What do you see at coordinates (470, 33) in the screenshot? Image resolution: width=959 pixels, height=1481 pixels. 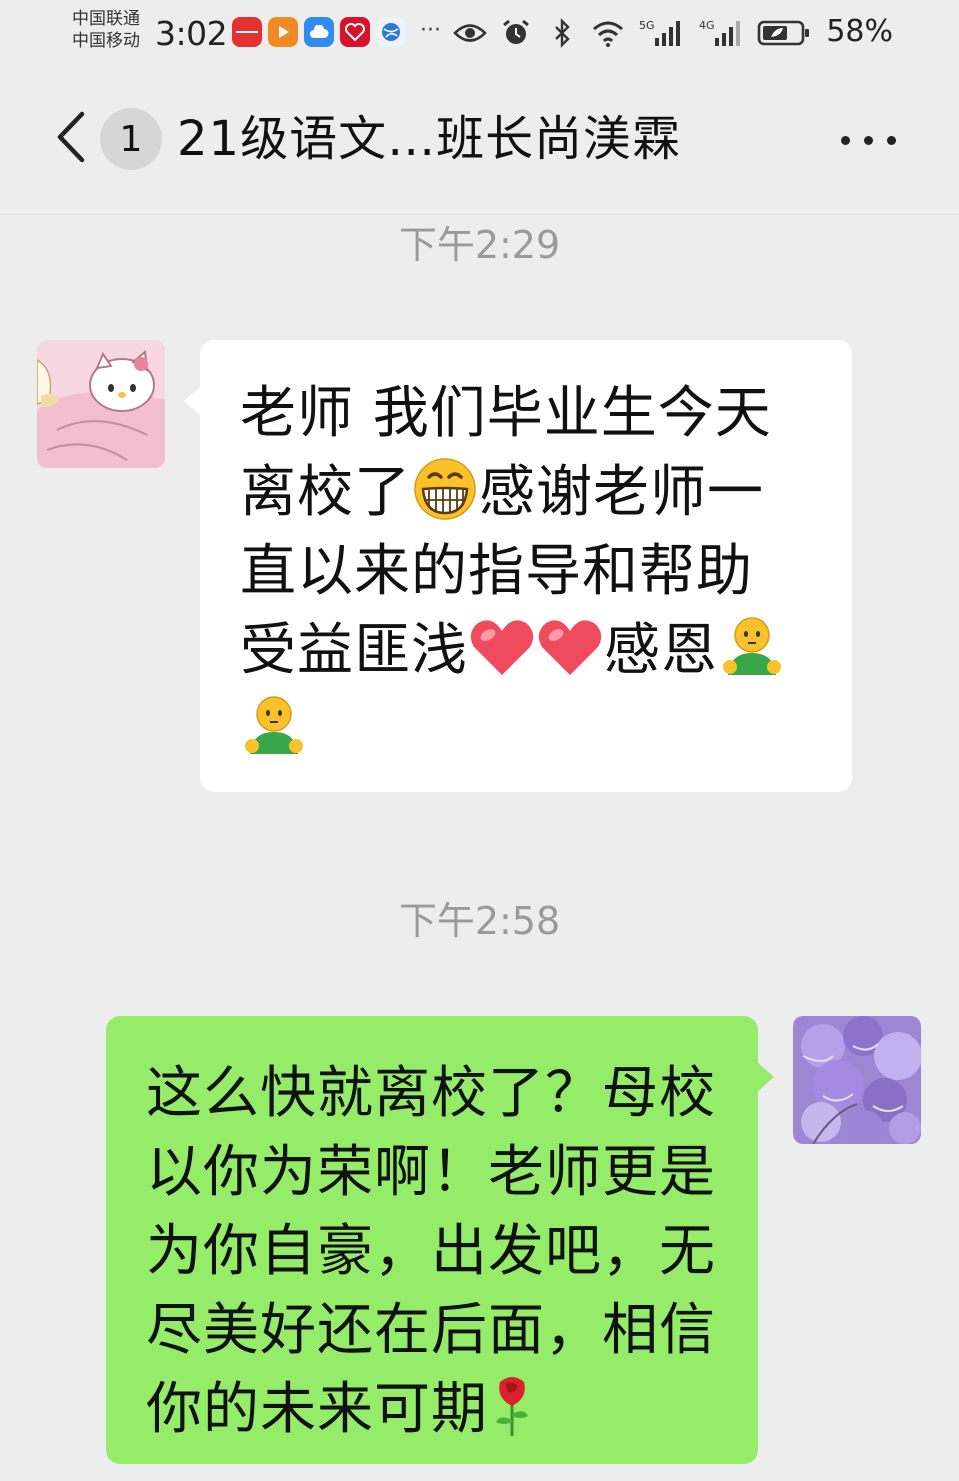 I see `eye-icon` at bounding box center [470, 33].